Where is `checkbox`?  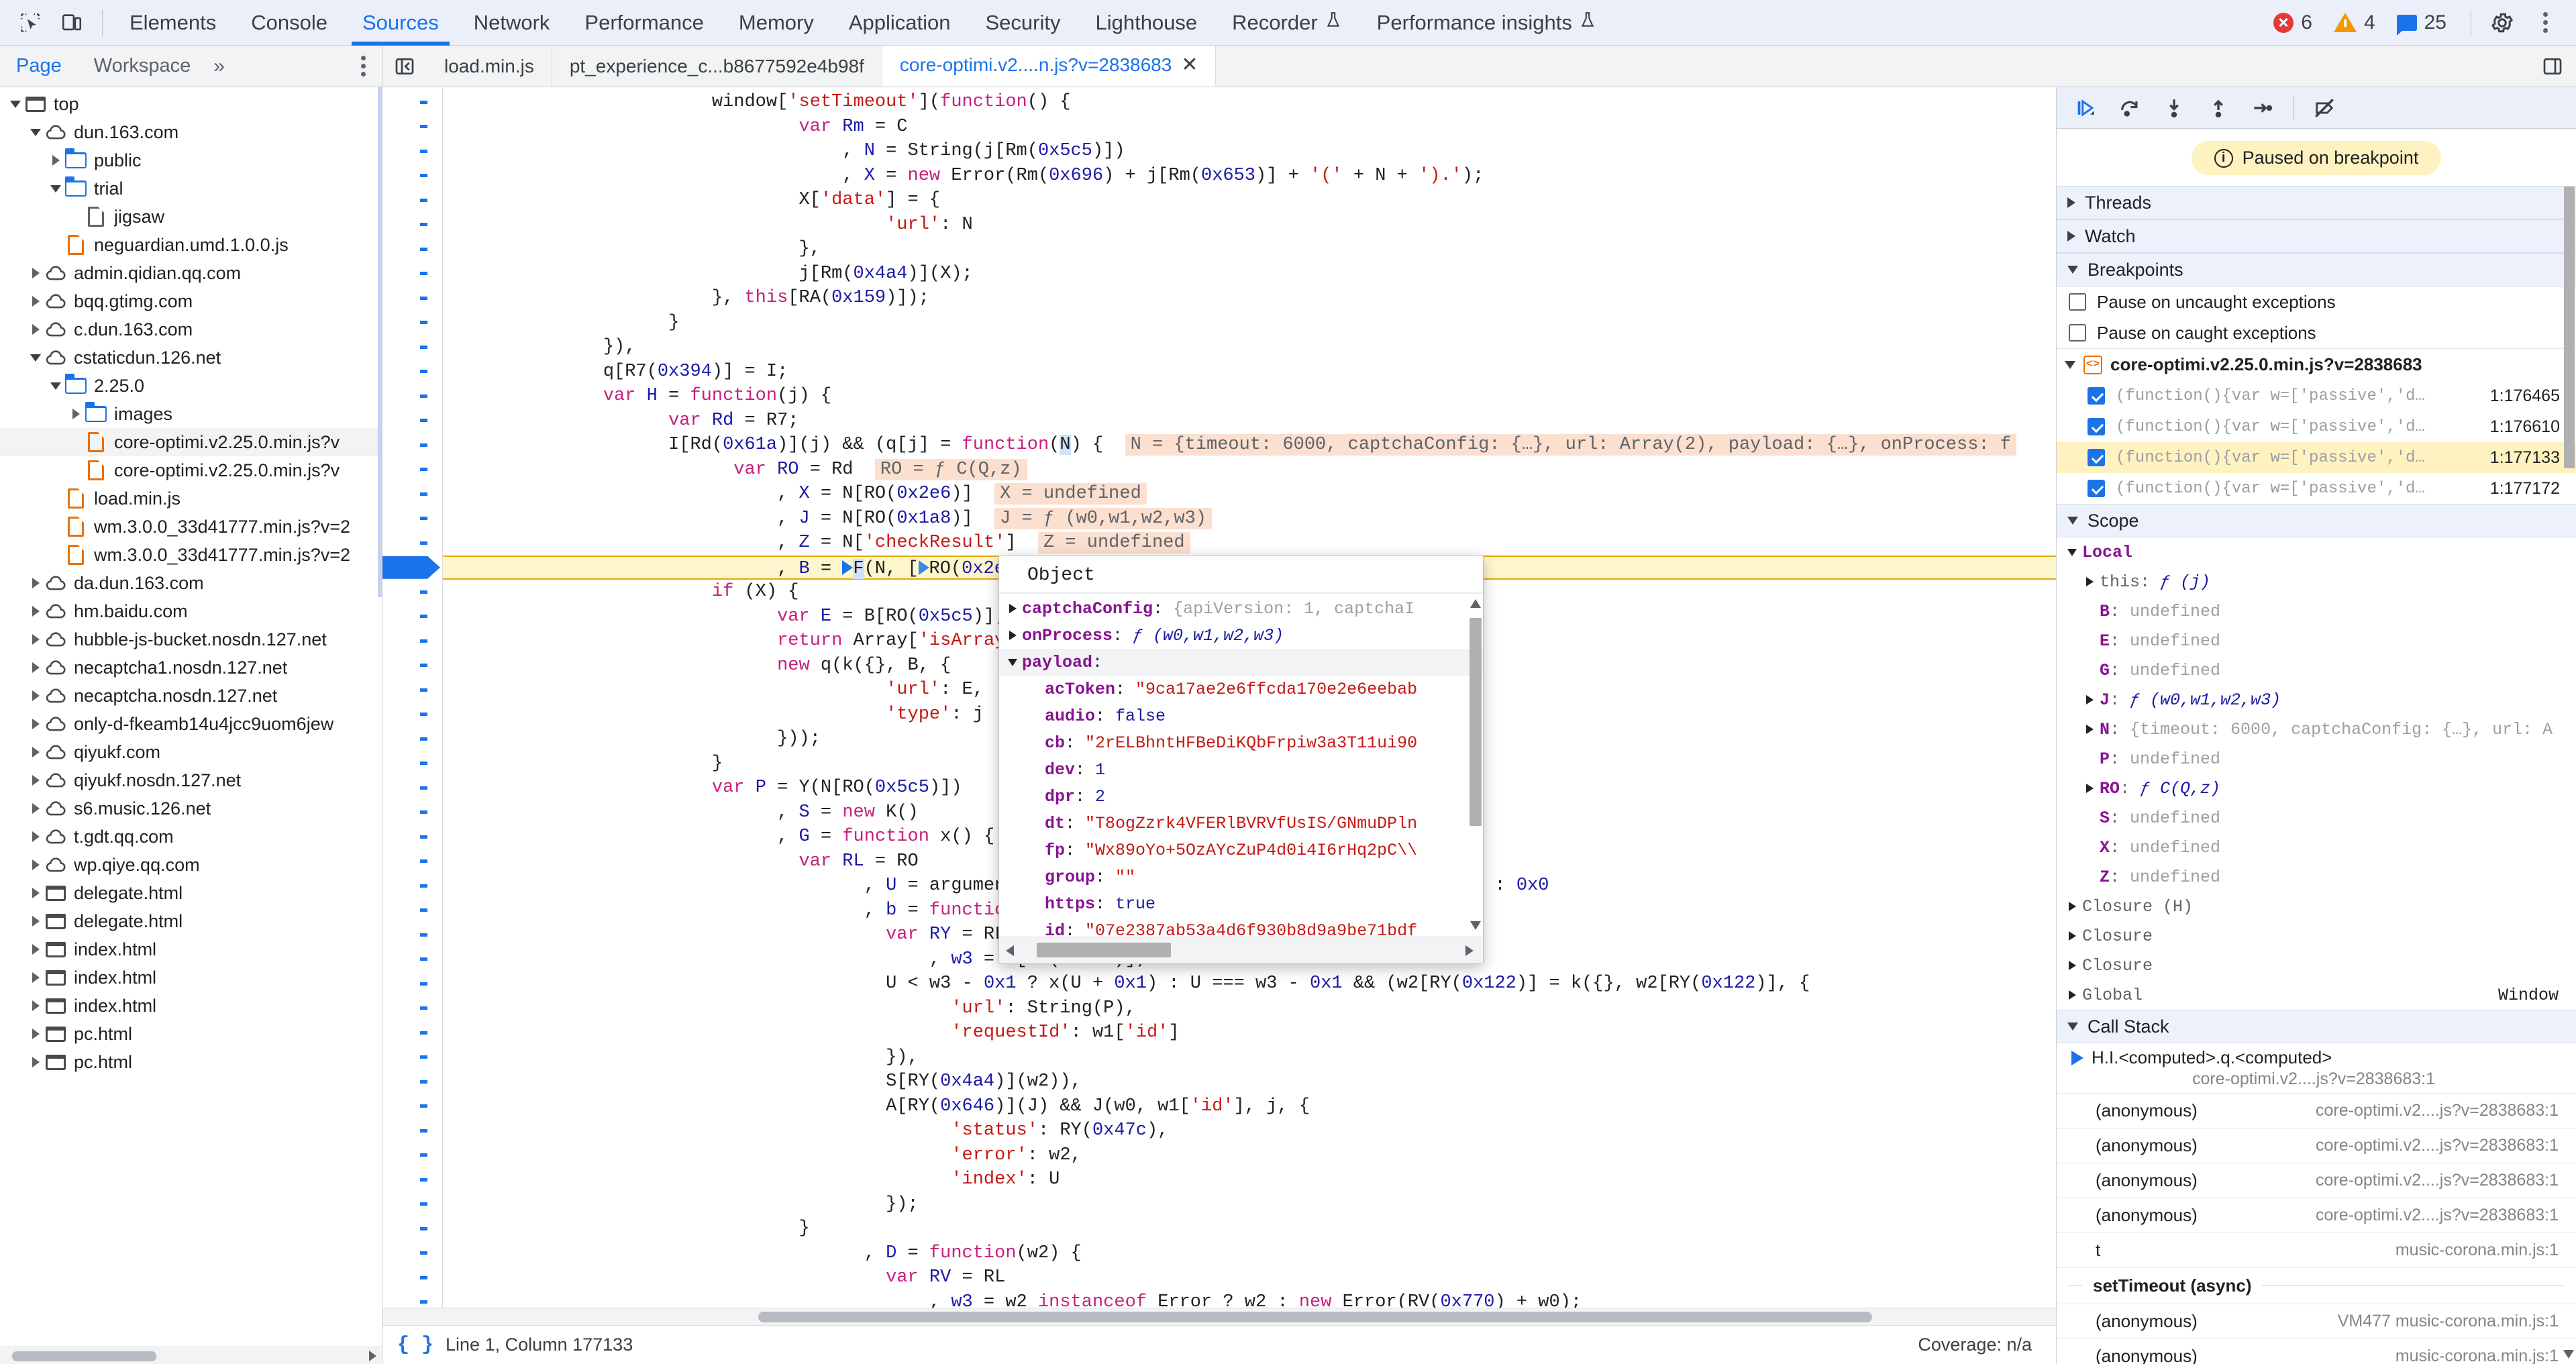
checkbox is located at coordinates (2077, 302).